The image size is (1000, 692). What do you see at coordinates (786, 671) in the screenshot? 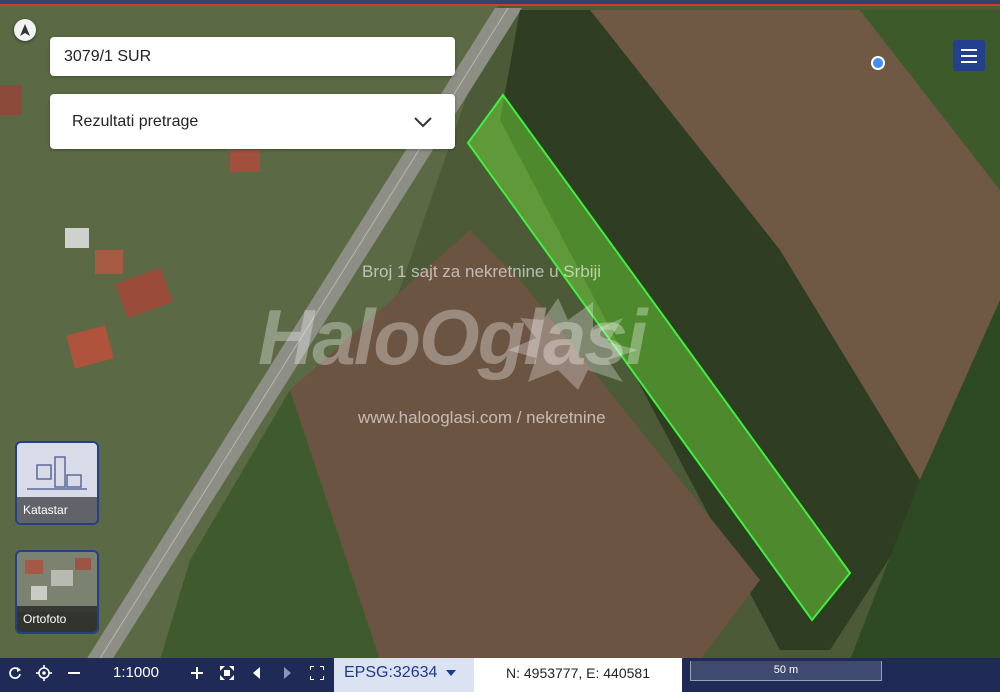
I see `scale-bar: 50 m` at bounding box center [786, 671].